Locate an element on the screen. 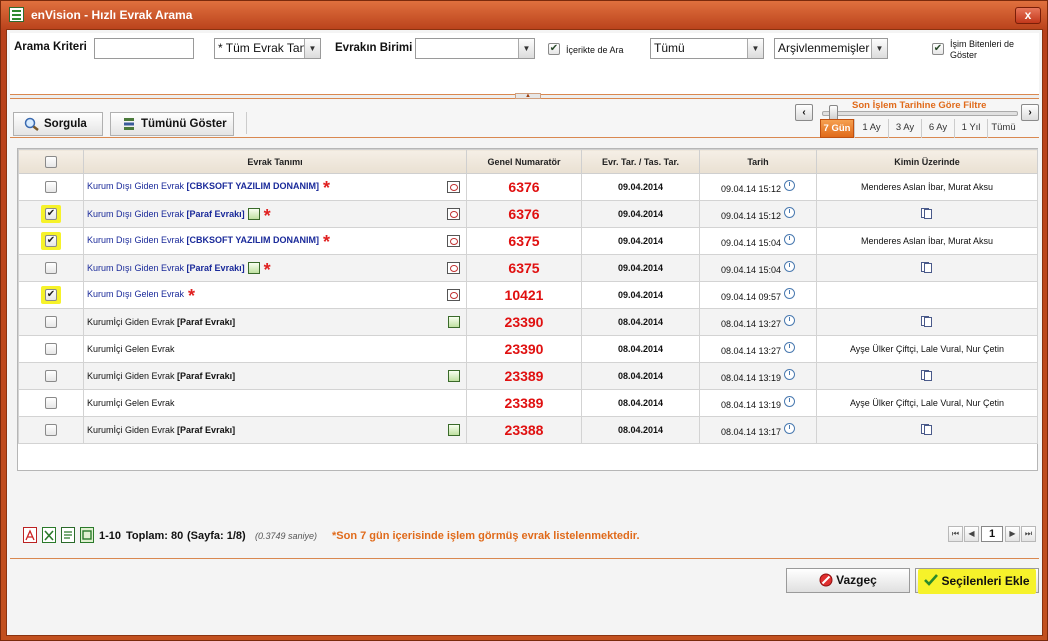 The height and width of the screenshot is (641, 1048). secilenleri-ekle-button: Seçilenleri Ekle is located at coordinates (977, 581).